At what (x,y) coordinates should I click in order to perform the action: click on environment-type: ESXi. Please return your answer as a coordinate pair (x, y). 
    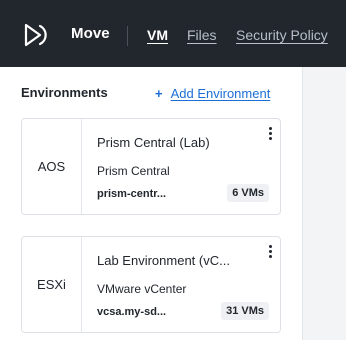
    Looking at the image, I should click on (52, 284).